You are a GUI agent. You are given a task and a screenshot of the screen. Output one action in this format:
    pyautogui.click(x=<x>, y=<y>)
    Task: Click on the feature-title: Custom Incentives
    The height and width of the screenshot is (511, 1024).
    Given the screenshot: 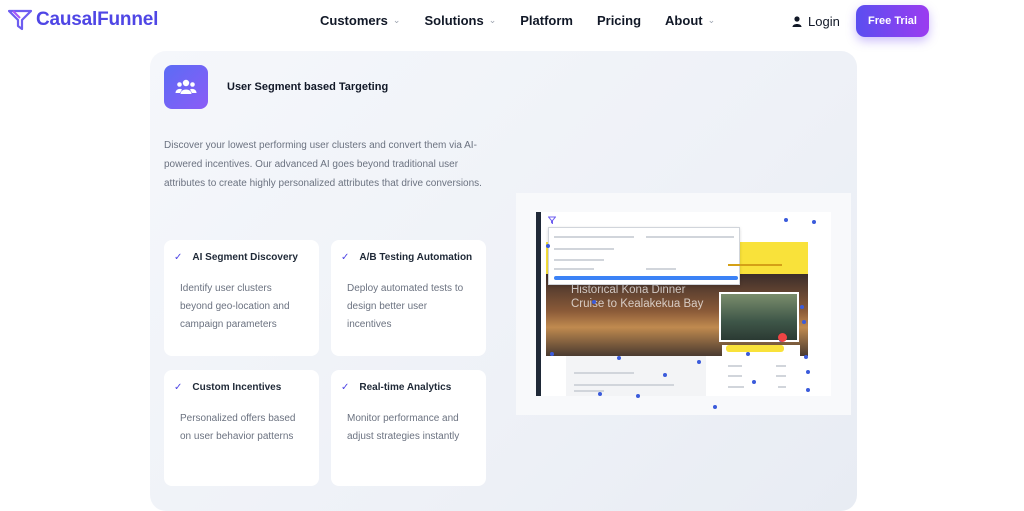 What is the action you would take?
    pyautogui.click(x=237, y=387)
    